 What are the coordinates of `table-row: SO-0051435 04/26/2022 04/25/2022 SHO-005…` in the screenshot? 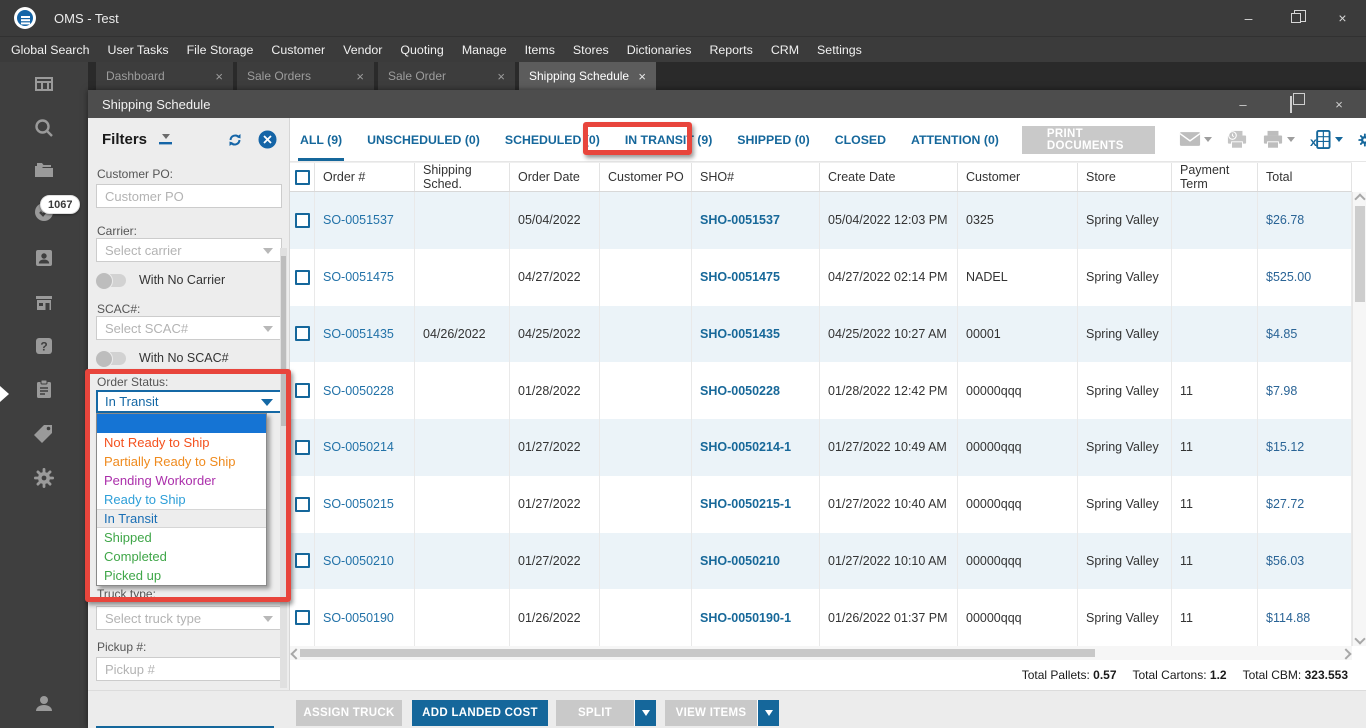 It's located at (821, 334).